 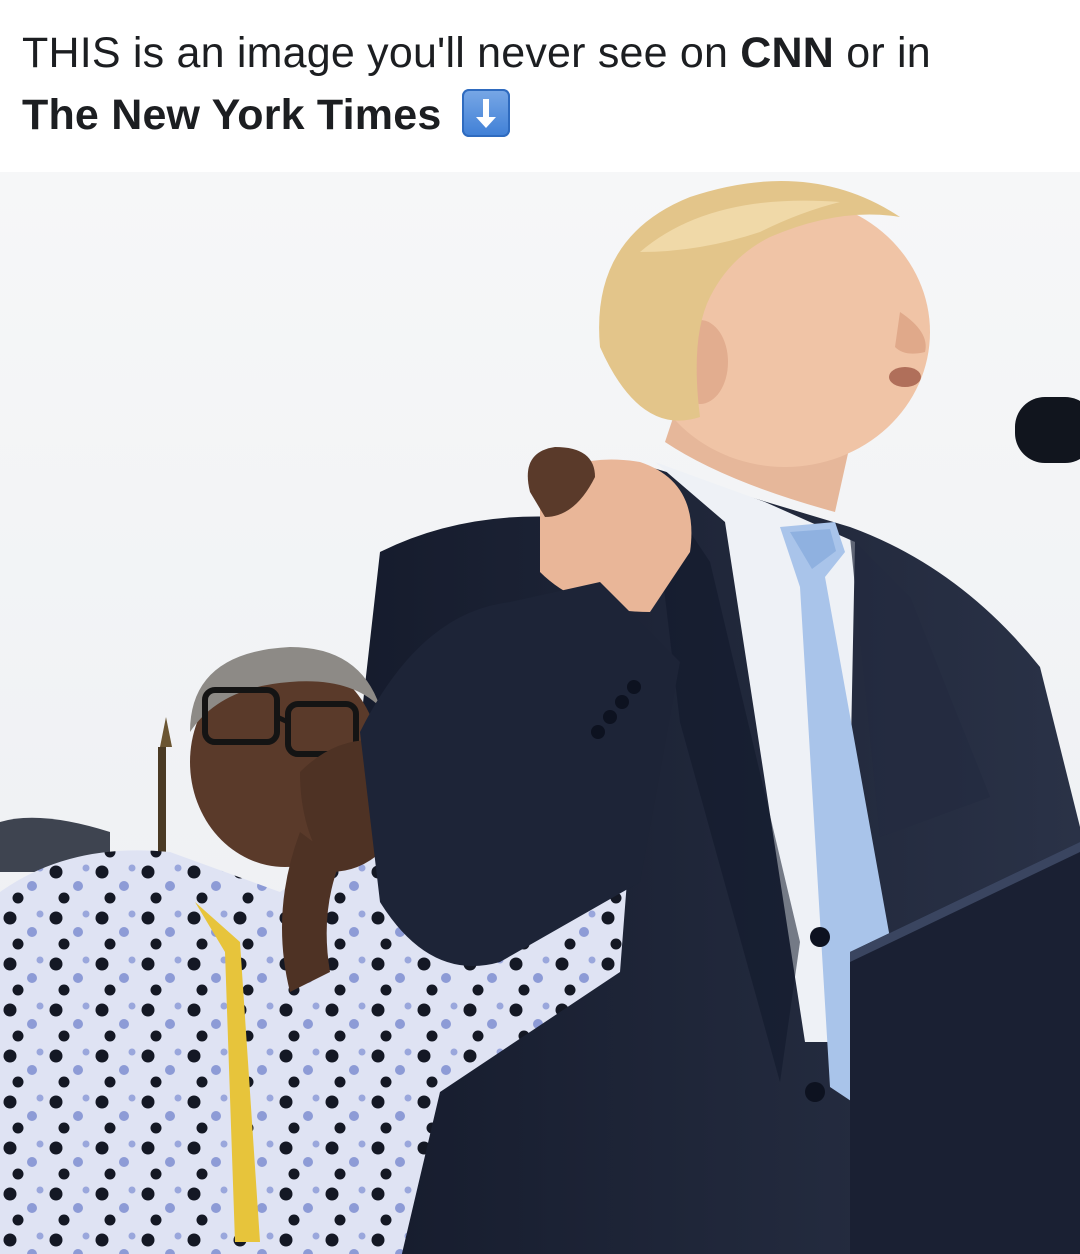 I want to click on caption-cnn: CNN, so click(x=787, y=53).